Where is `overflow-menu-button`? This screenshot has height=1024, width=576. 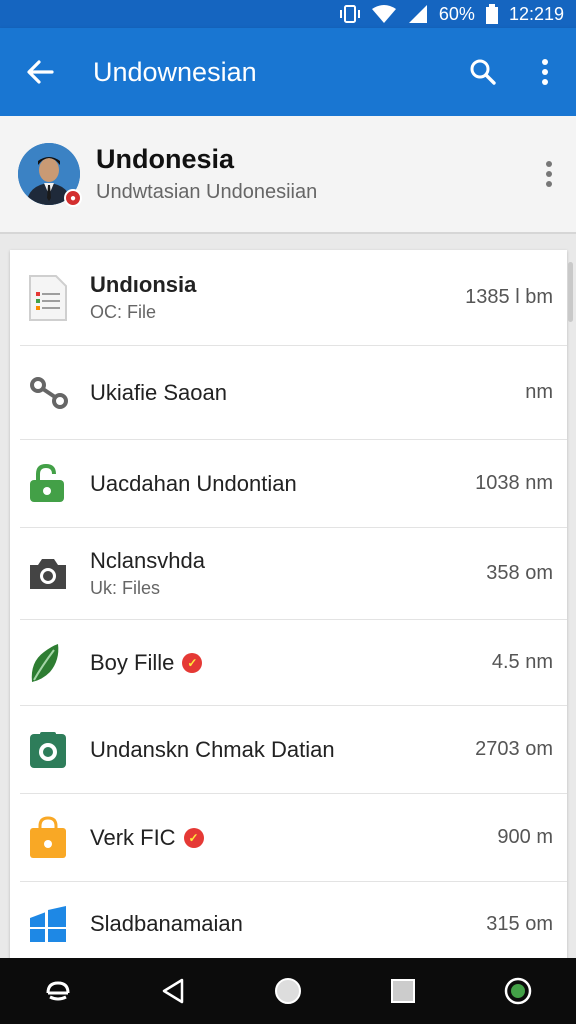 overflow-menu-button is located at coordinates (545, 72).